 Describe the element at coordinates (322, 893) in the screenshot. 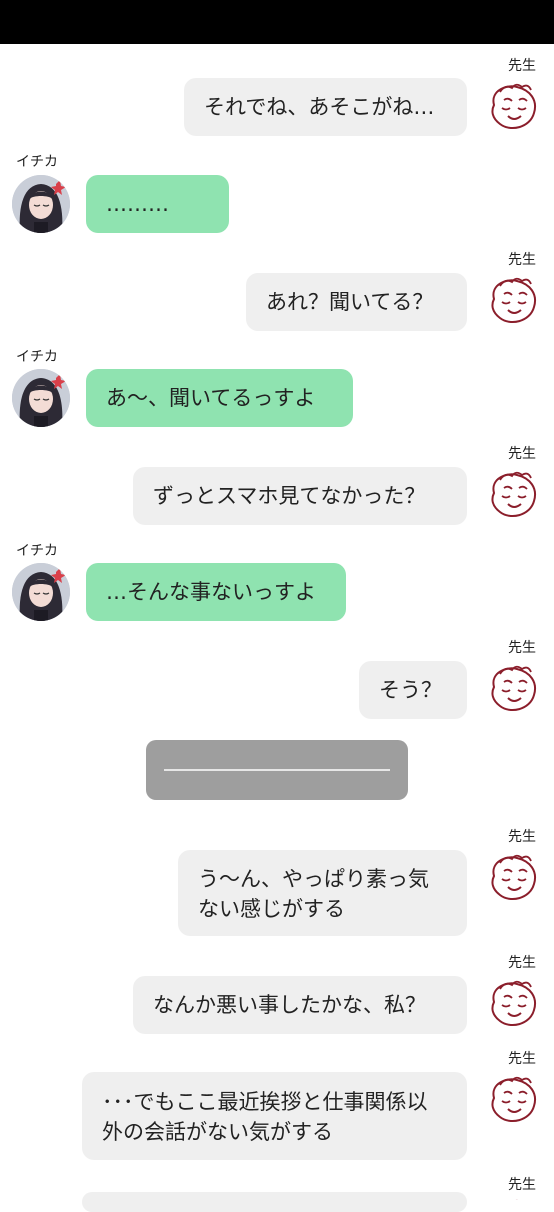

I see `message-bubble-sensei: う〜ん、やっぱり素っ気ない感じがする` at that location.